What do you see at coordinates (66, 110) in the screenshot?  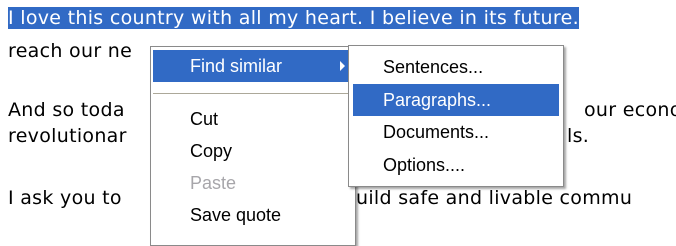 I see `document-line-3-start: And so toda` at bounding box center [66, 110].